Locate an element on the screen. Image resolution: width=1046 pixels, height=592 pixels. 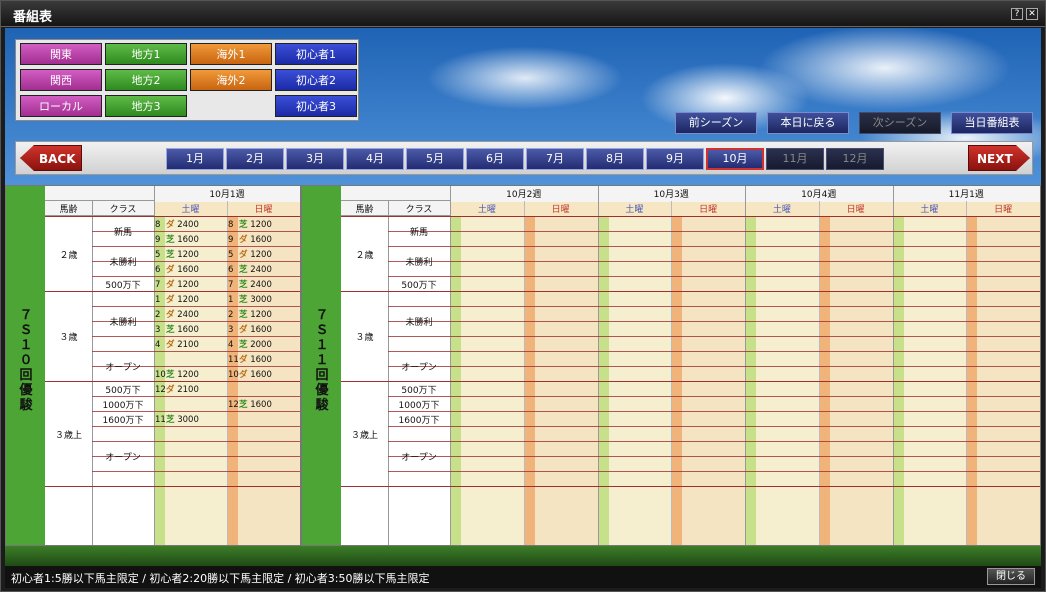
close-icon: ✕ is located at coordinates (1032, 14).